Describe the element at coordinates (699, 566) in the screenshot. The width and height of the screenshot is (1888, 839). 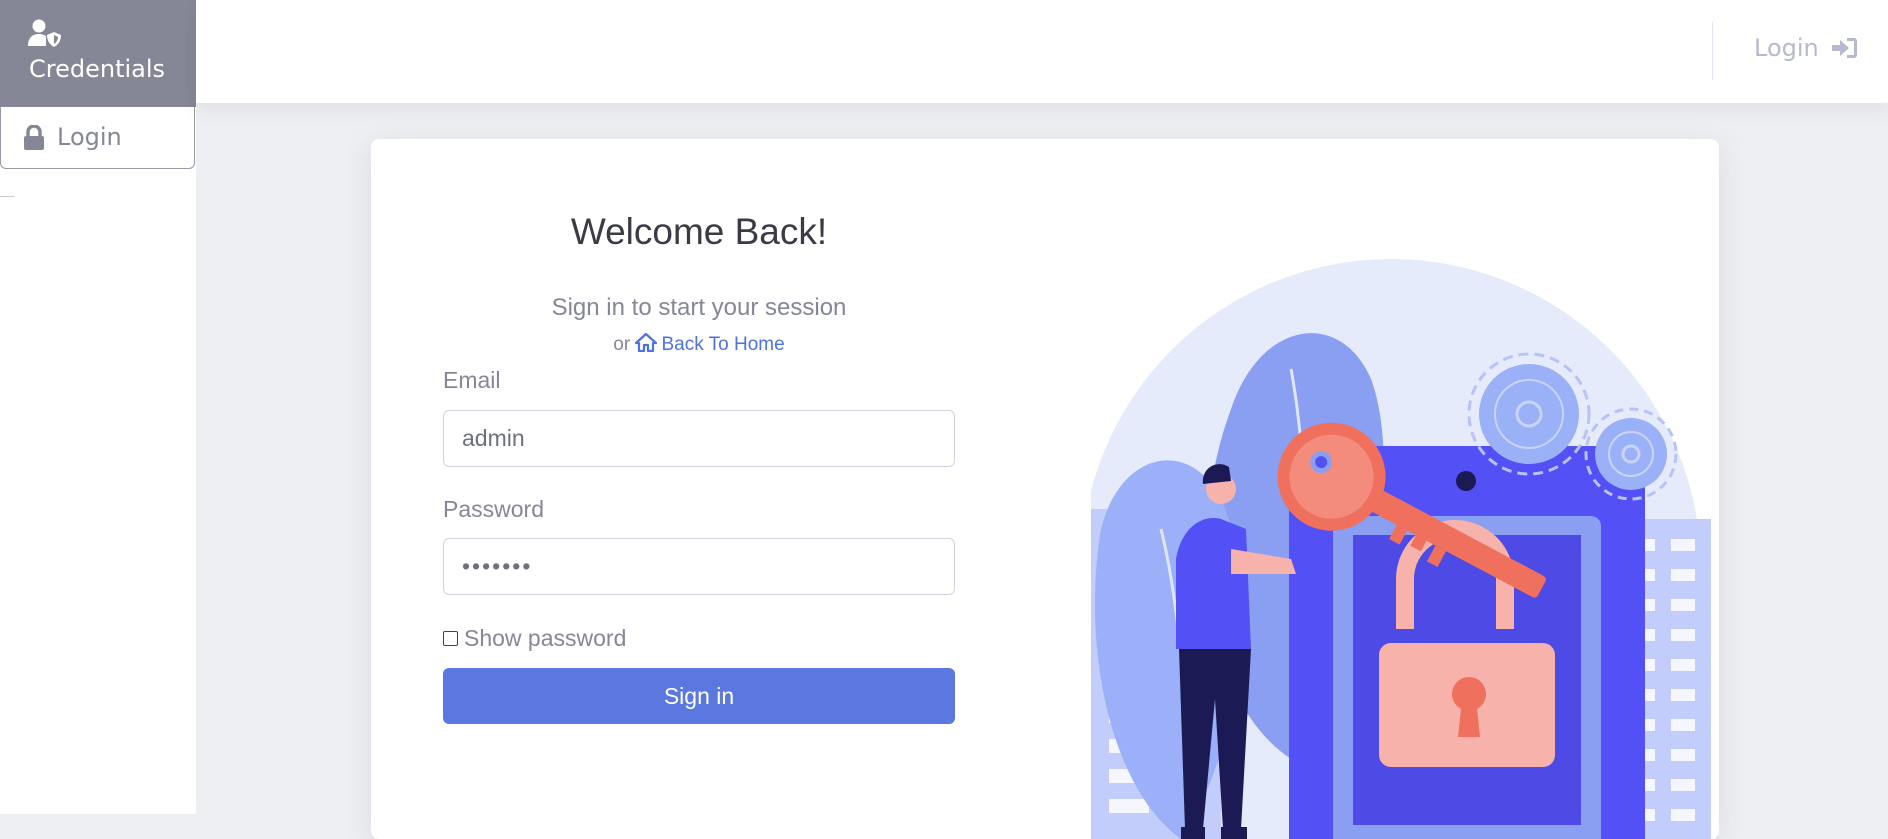
I see `password-field` at that location.